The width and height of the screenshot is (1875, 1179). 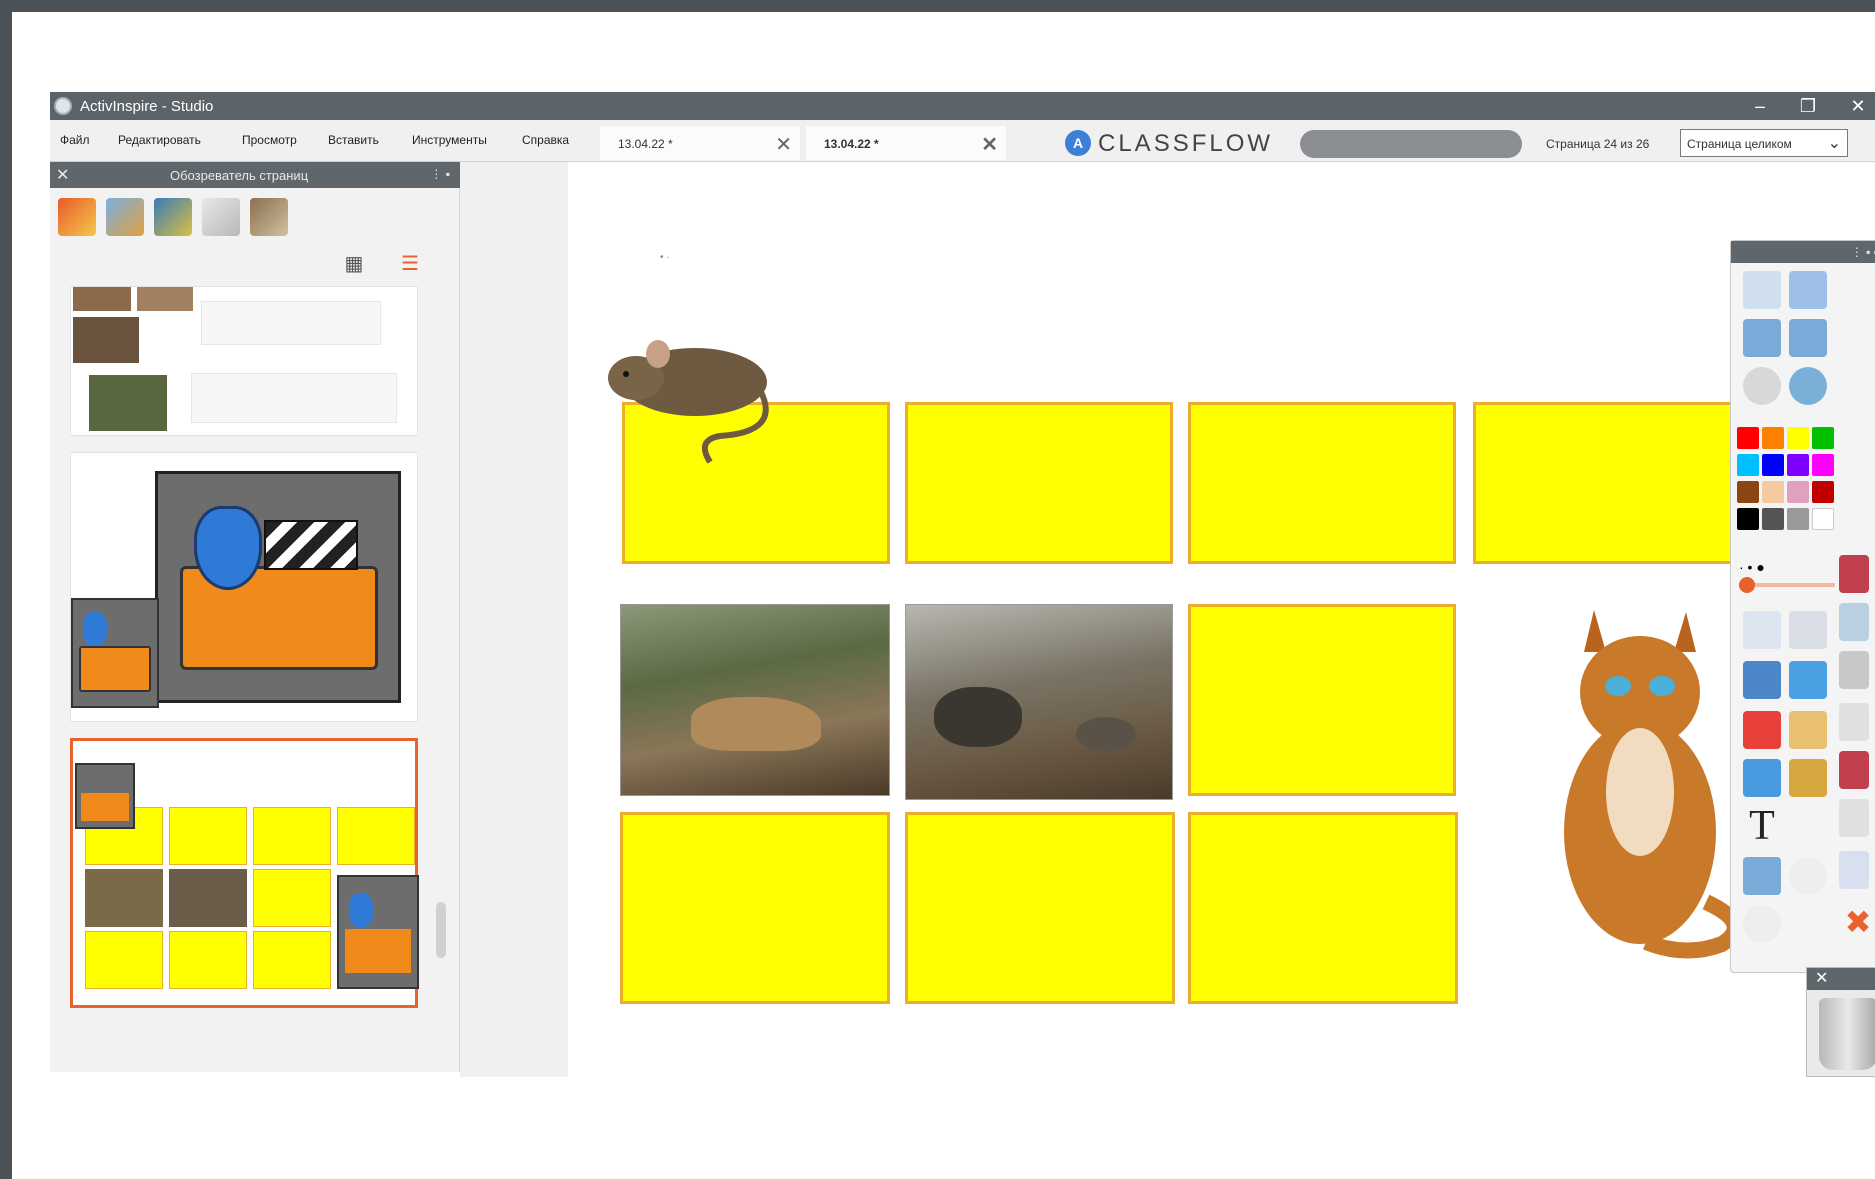 I want to click on text-tool-icon: T, so click(x=1762, y=826).